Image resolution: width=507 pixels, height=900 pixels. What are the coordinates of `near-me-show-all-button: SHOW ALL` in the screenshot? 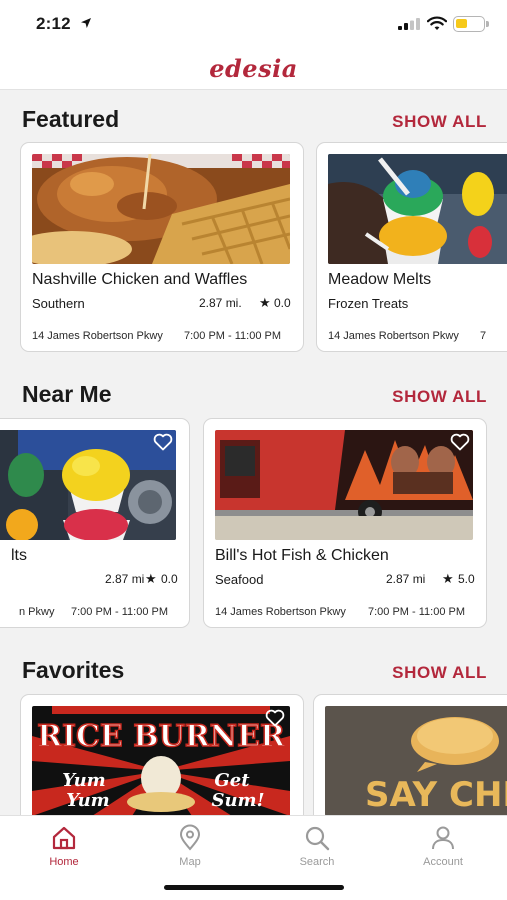 It's located at (439, 397).